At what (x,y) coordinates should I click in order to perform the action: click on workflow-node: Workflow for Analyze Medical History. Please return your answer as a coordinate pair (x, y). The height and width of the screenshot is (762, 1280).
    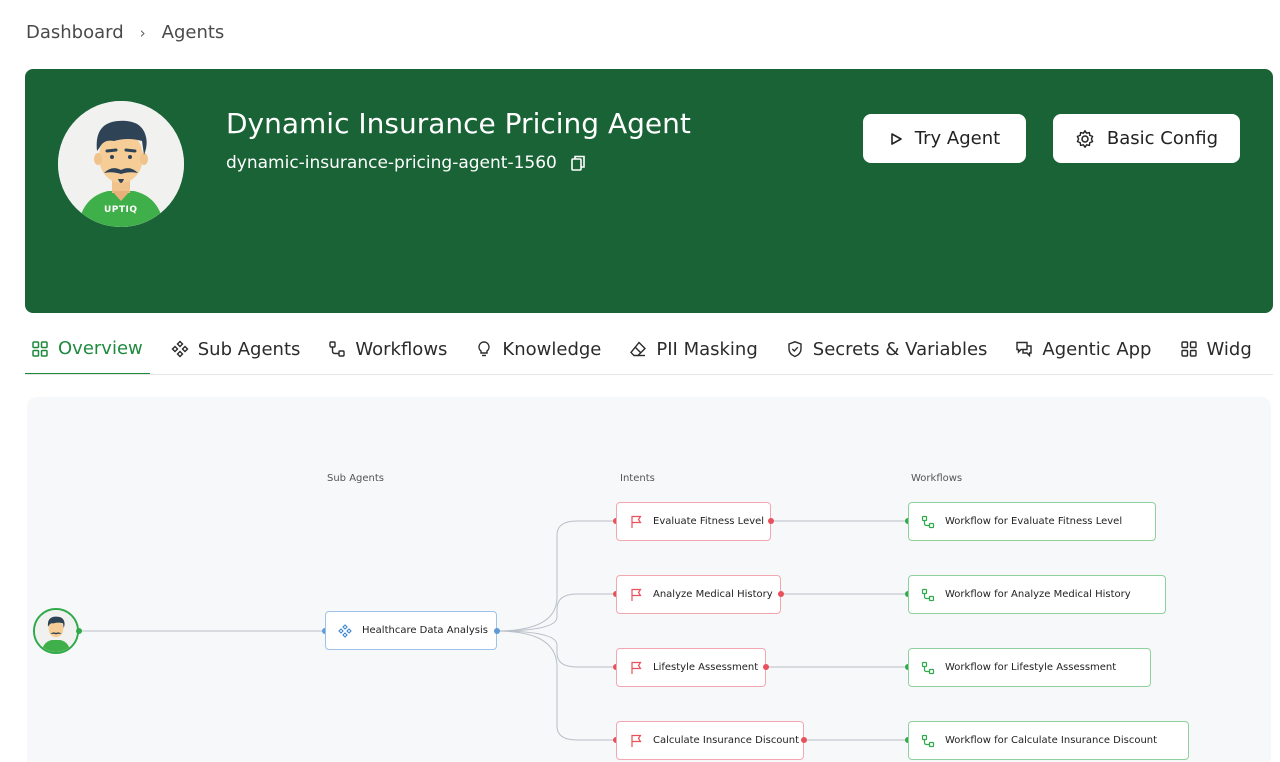
    Looking at the image, I should click on (1037, 594).